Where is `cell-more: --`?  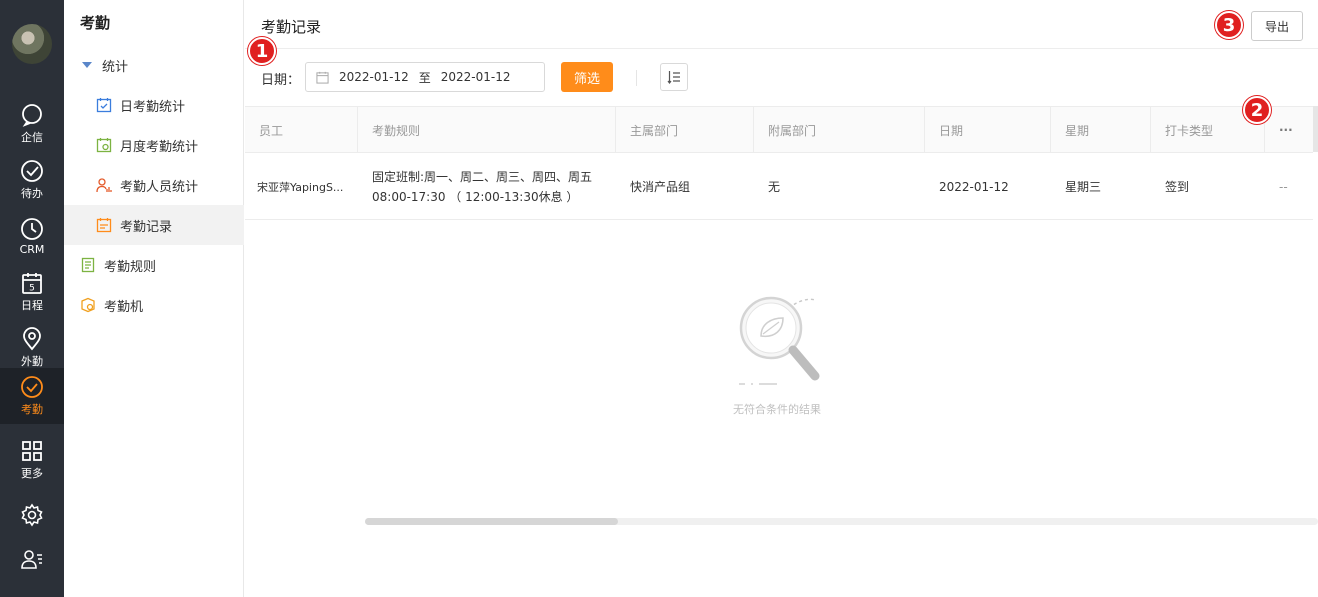 cell-more: -- is located at coordinates (1283, 186).